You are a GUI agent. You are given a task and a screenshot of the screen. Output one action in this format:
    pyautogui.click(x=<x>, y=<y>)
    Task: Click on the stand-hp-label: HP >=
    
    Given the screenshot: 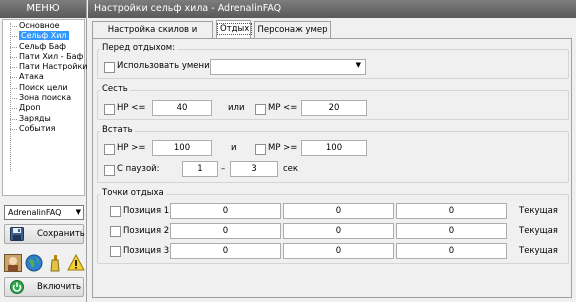 What is the action you would take?
    pyautogui.click(x=131, y=148)
    